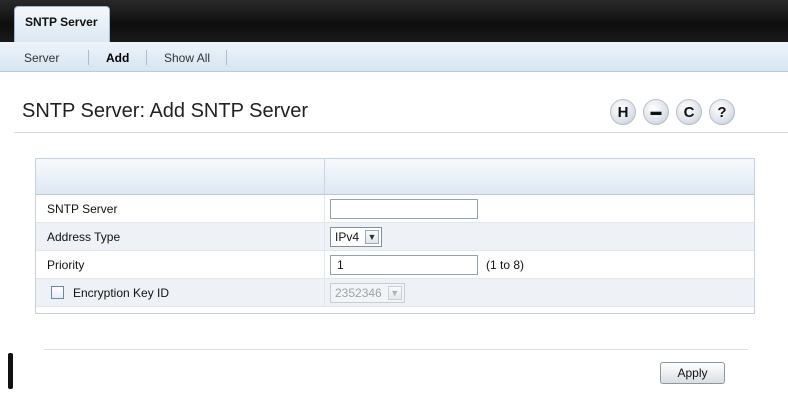  I want to click on row-address-type: Address Type IPv4 ▼, so click(395, 237).